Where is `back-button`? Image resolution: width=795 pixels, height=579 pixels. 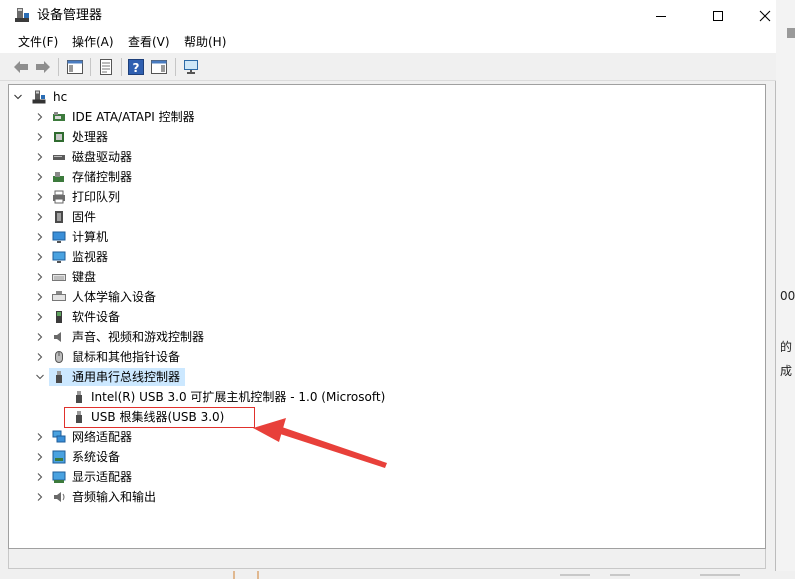
back-button is located at coordinates (21, 67).